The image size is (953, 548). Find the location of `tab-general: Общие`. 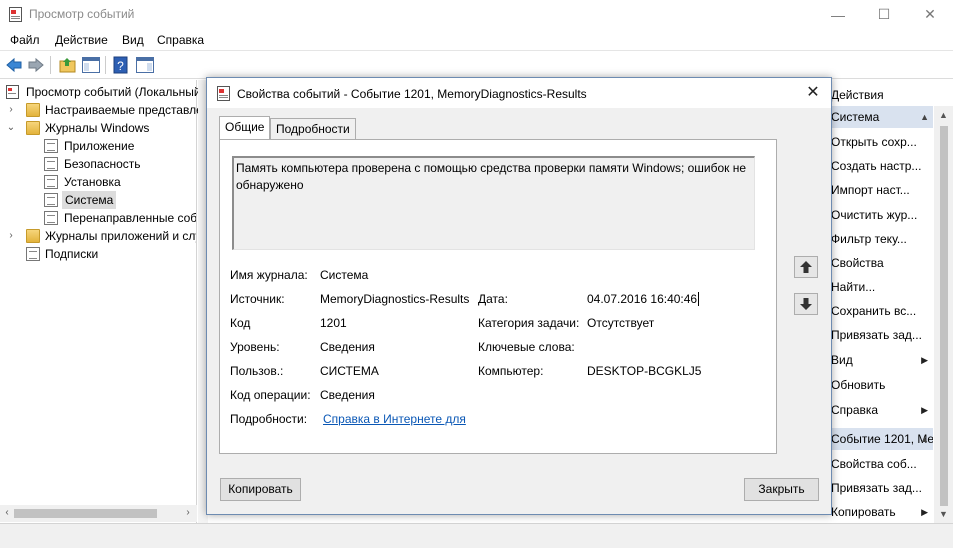

tab-general: Общие is located at coordinates (245, 128).